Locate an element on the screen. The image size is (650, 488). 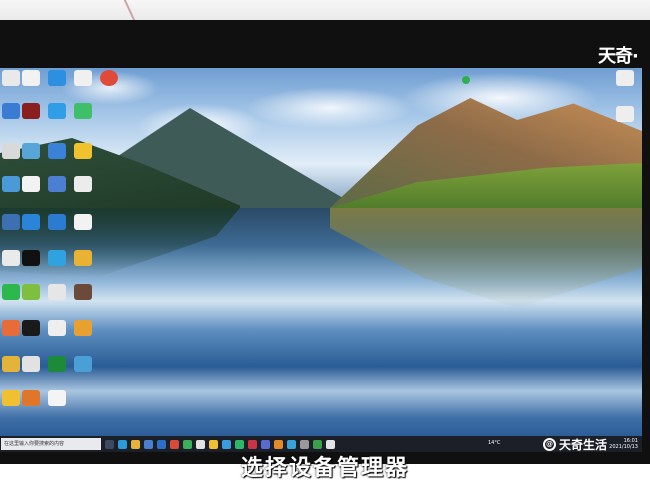
system-clock: 16:01 2021/10/13 is located at coordinates (623, 444).